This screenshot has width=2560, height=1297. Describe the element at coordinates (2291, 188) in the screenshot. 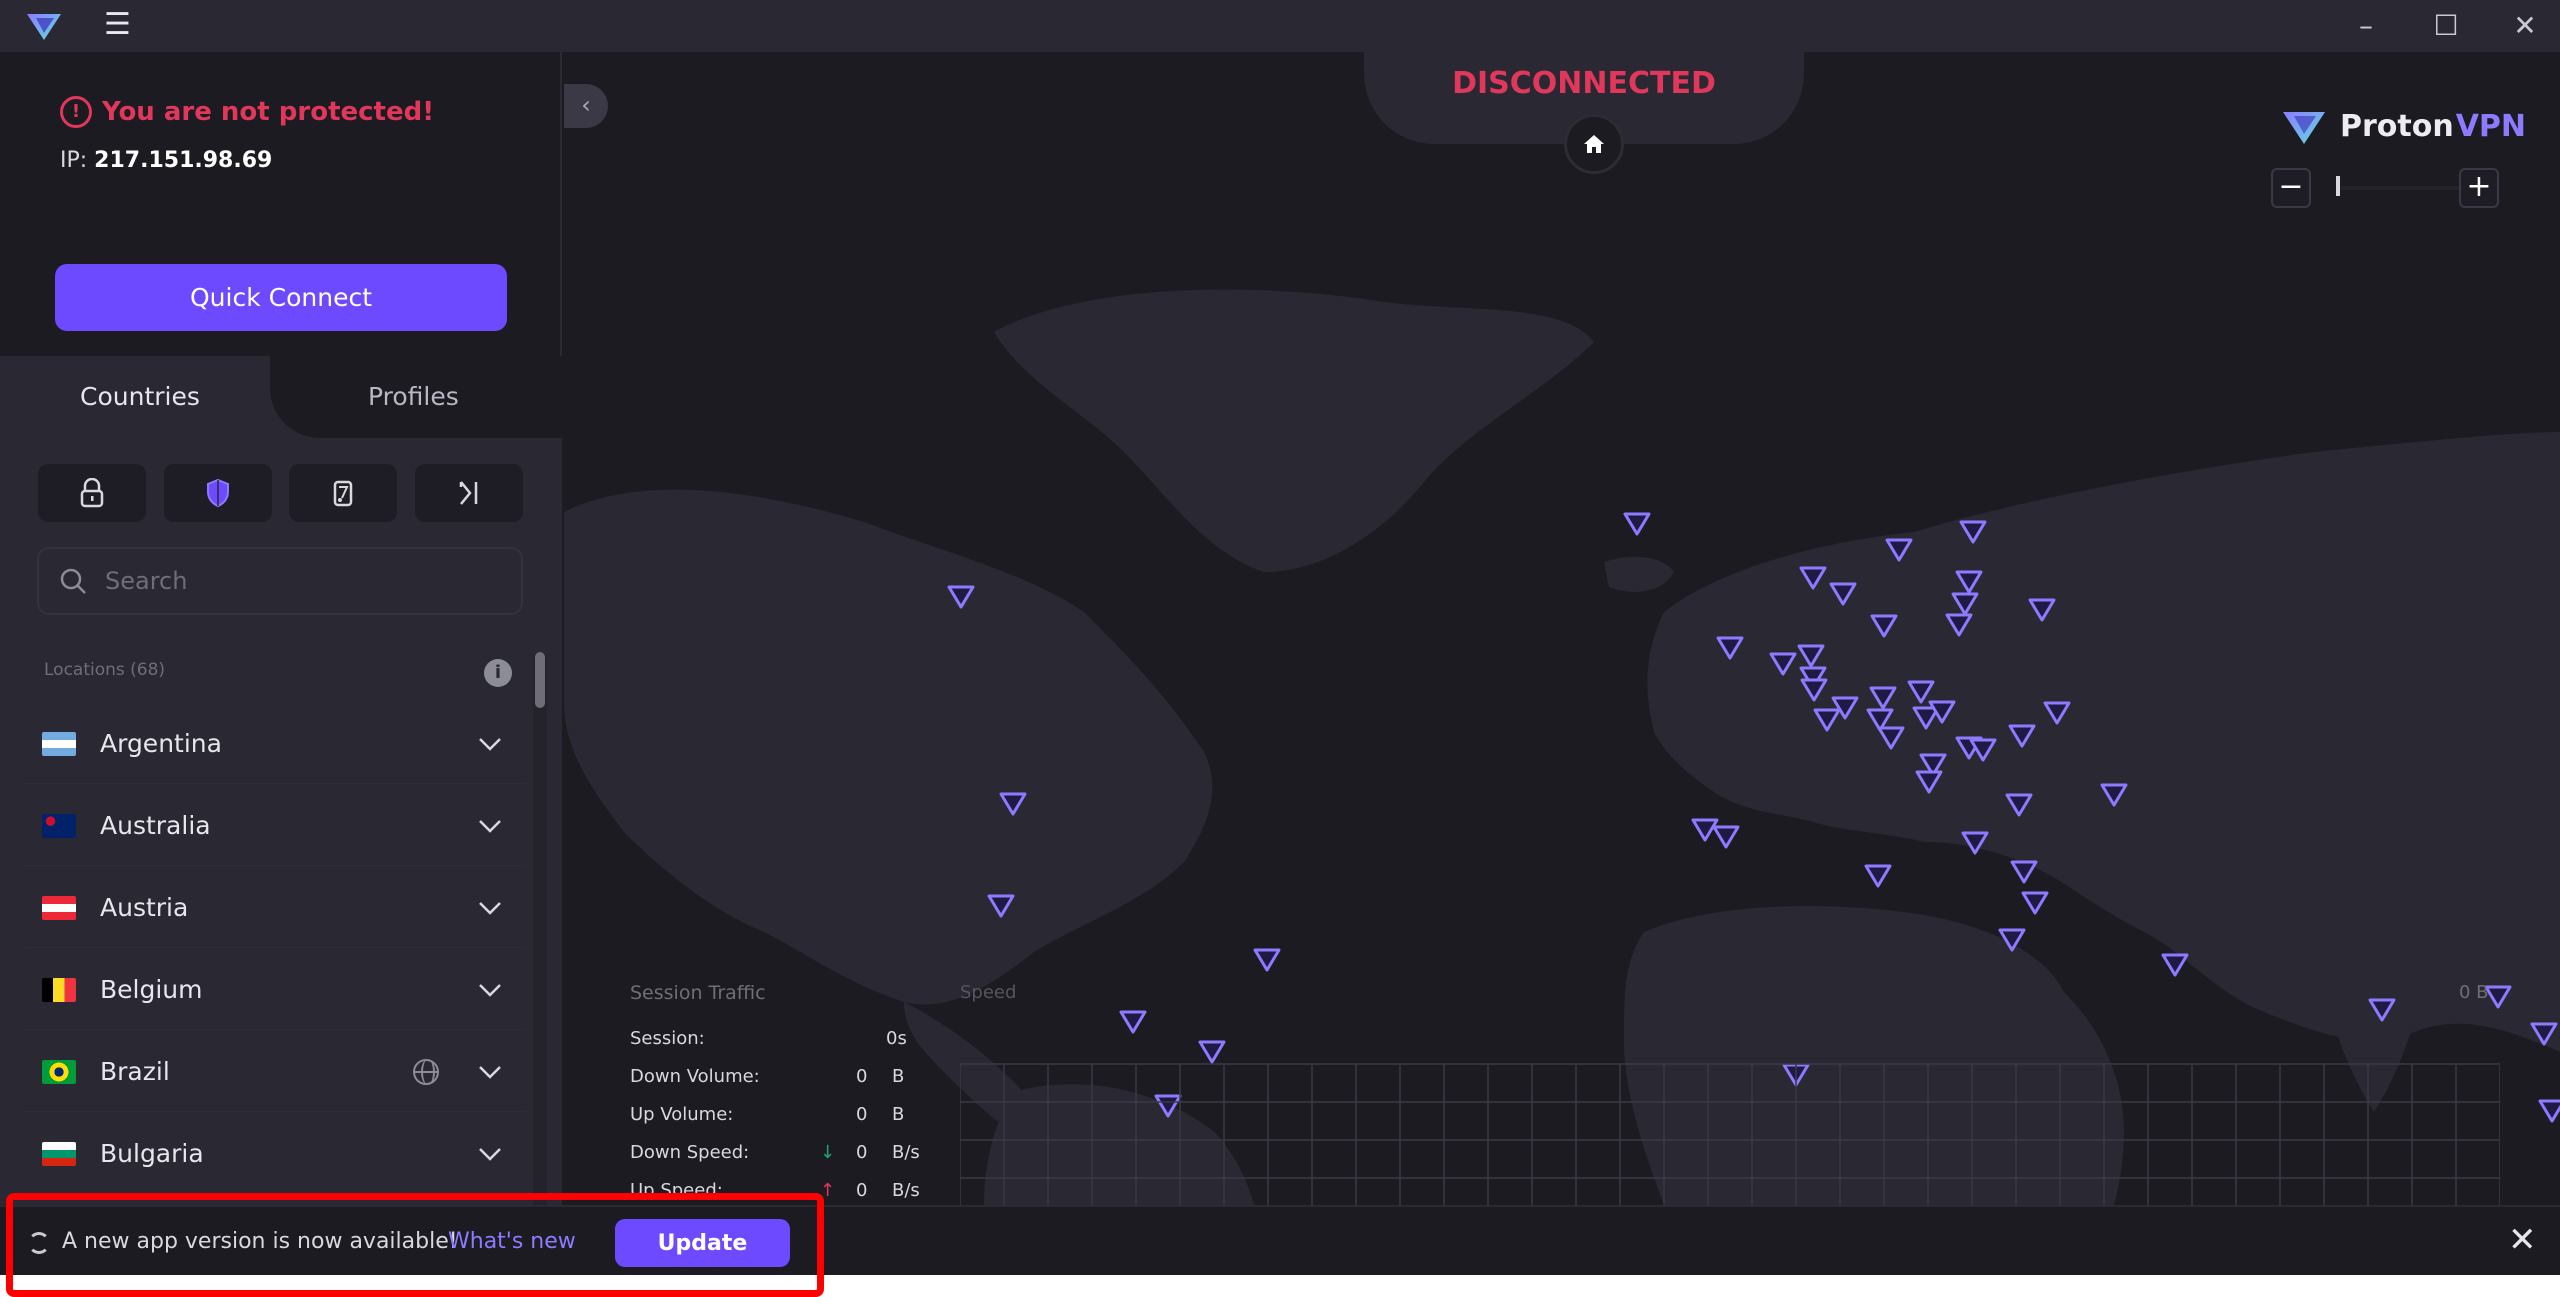

I see `zoom-out-button: −` at that location.